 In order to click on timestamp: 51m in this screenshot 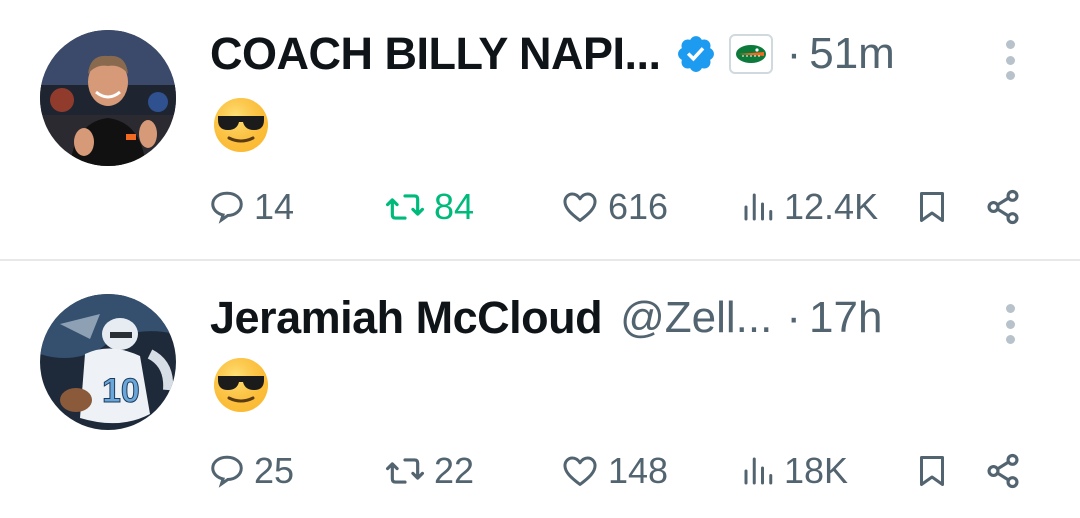, I will do `click(852, 54)`.